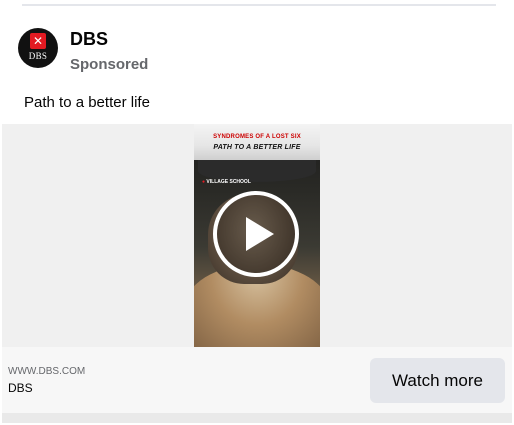 The image size is (514, 425). I want to click on location-pin-icon: ●, so click(204, 182).